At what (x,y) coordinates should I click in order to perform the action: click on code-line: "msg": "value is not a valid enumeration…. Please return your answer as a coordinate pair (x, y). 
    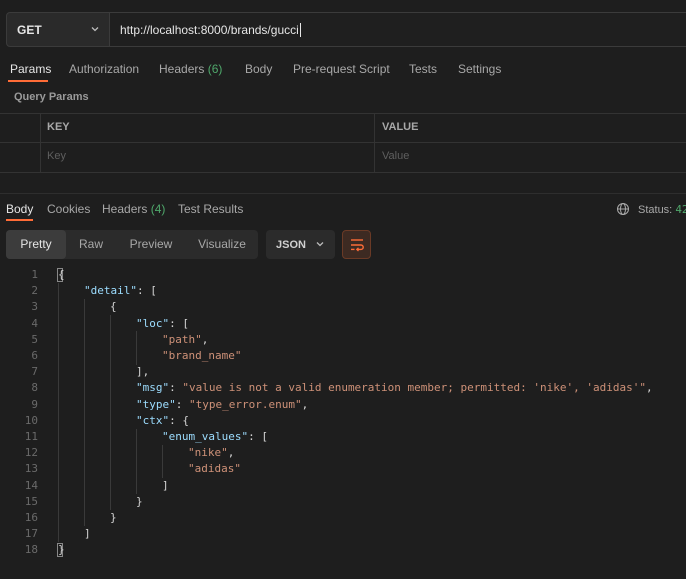
    Looking at the image, I should click on (394, 387).